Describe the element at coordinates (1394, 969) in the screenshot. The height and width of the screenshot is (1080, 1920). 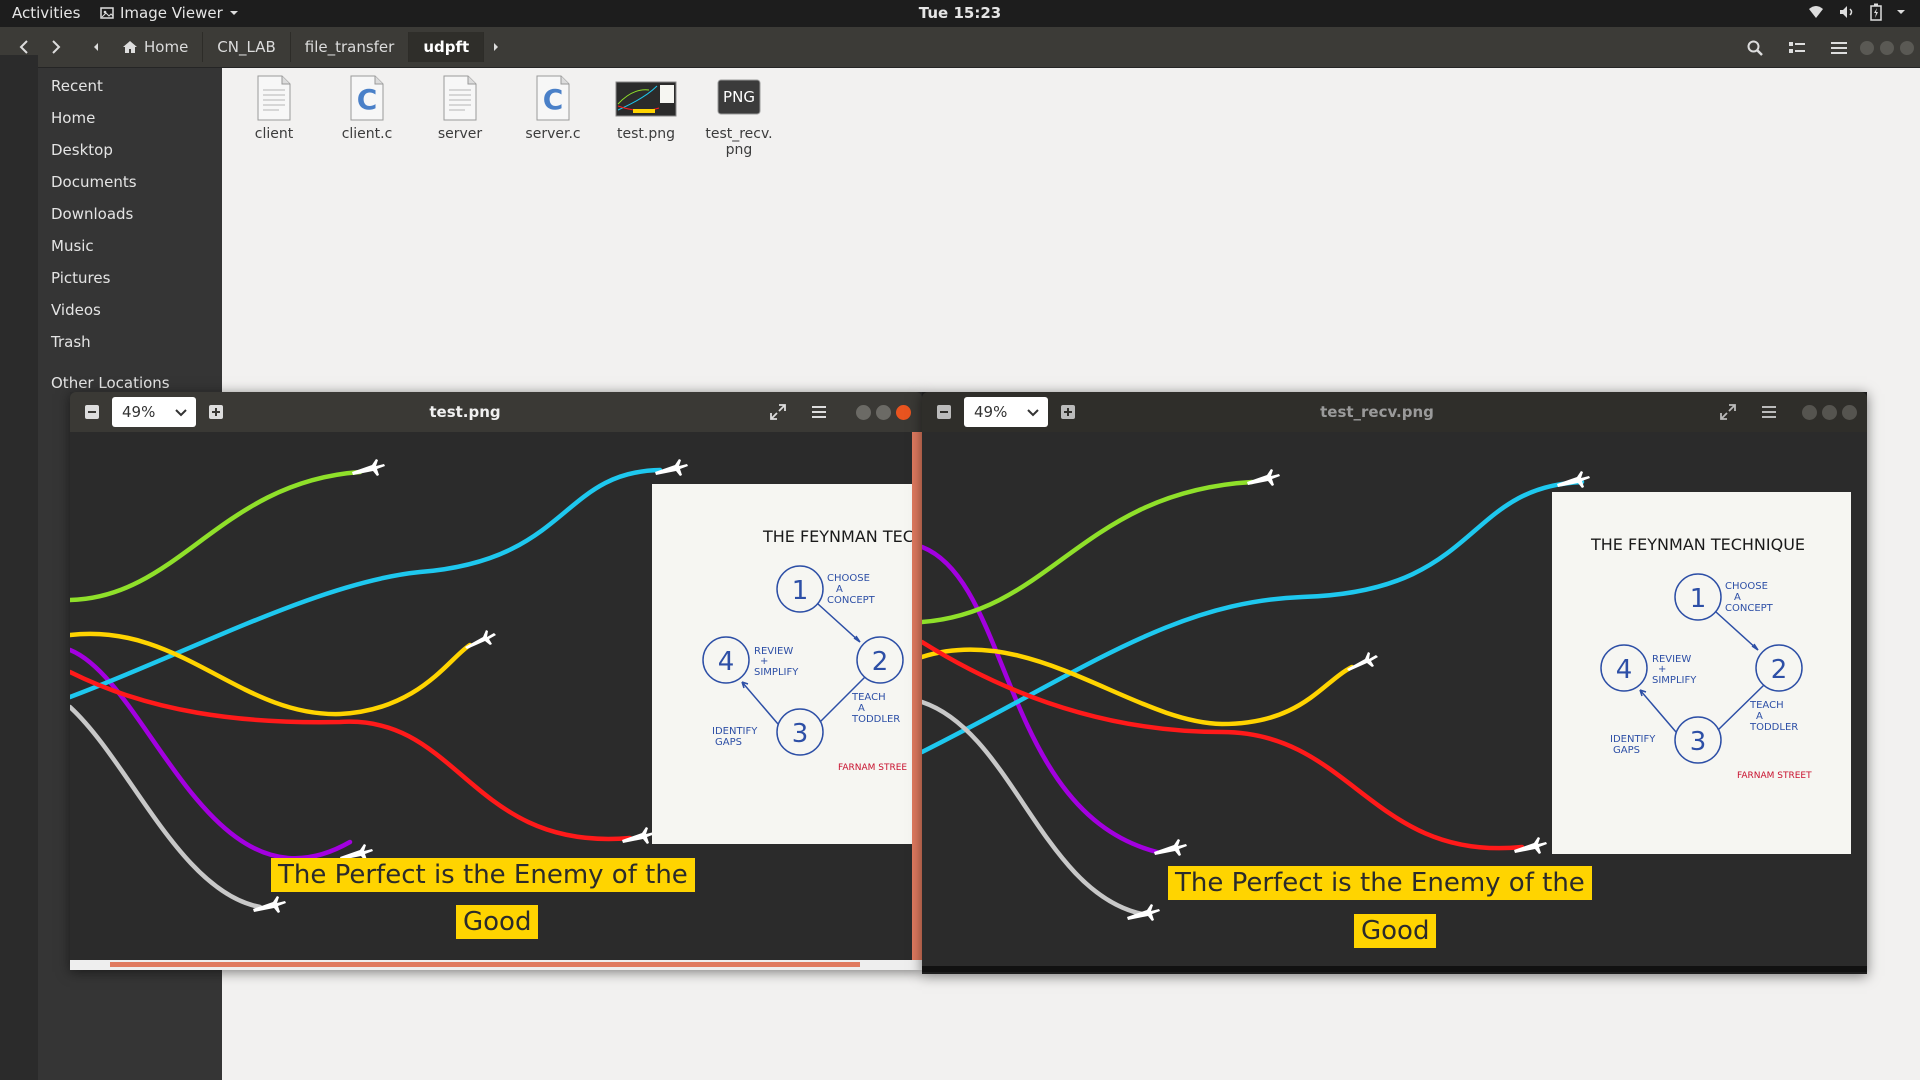
I see `window-bottom-edge` at that location.